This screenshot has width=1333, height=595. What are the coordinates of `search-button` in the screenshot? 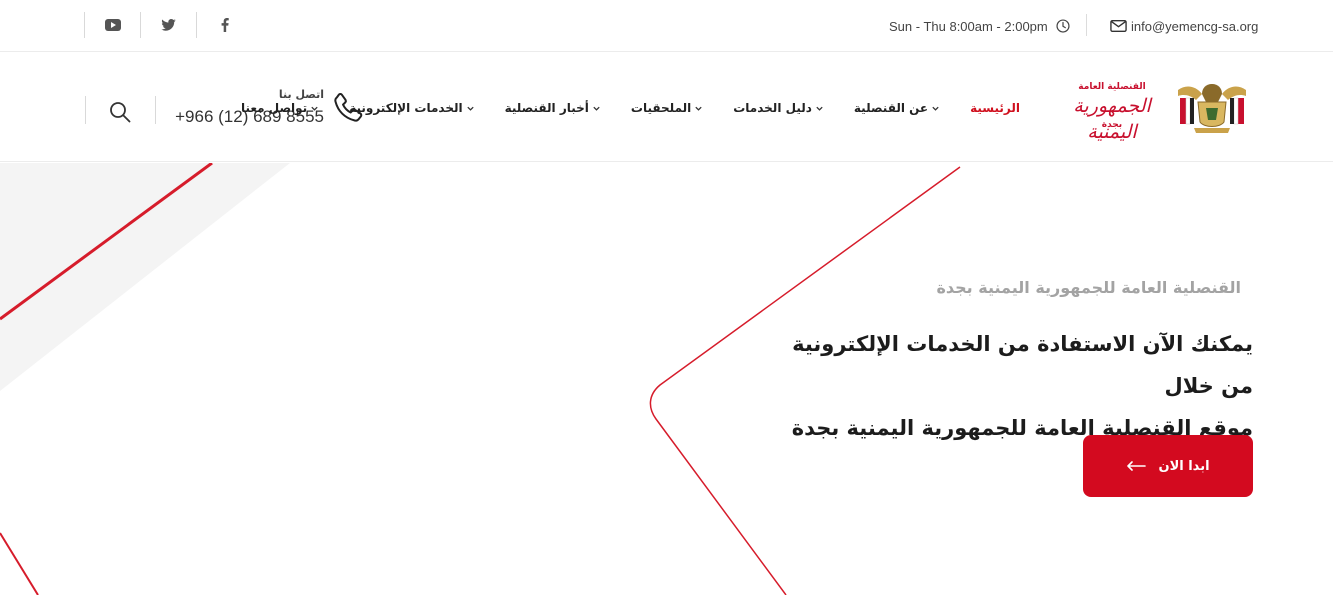 It's located at (120, 112).